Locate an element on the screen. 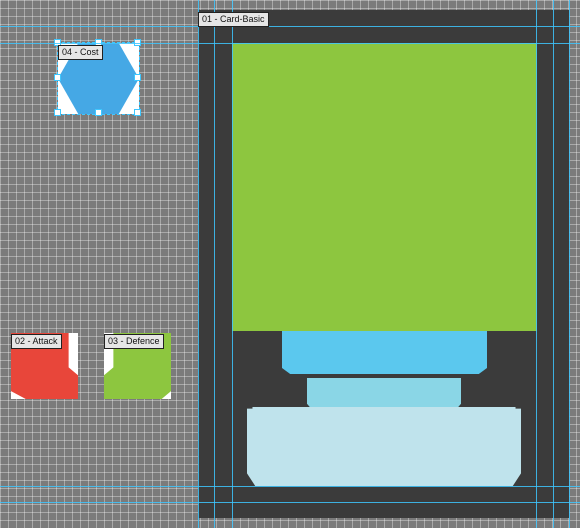 The width and height of the screenshot is (580, 528). attack-notch is located at coordinates (73, 349).